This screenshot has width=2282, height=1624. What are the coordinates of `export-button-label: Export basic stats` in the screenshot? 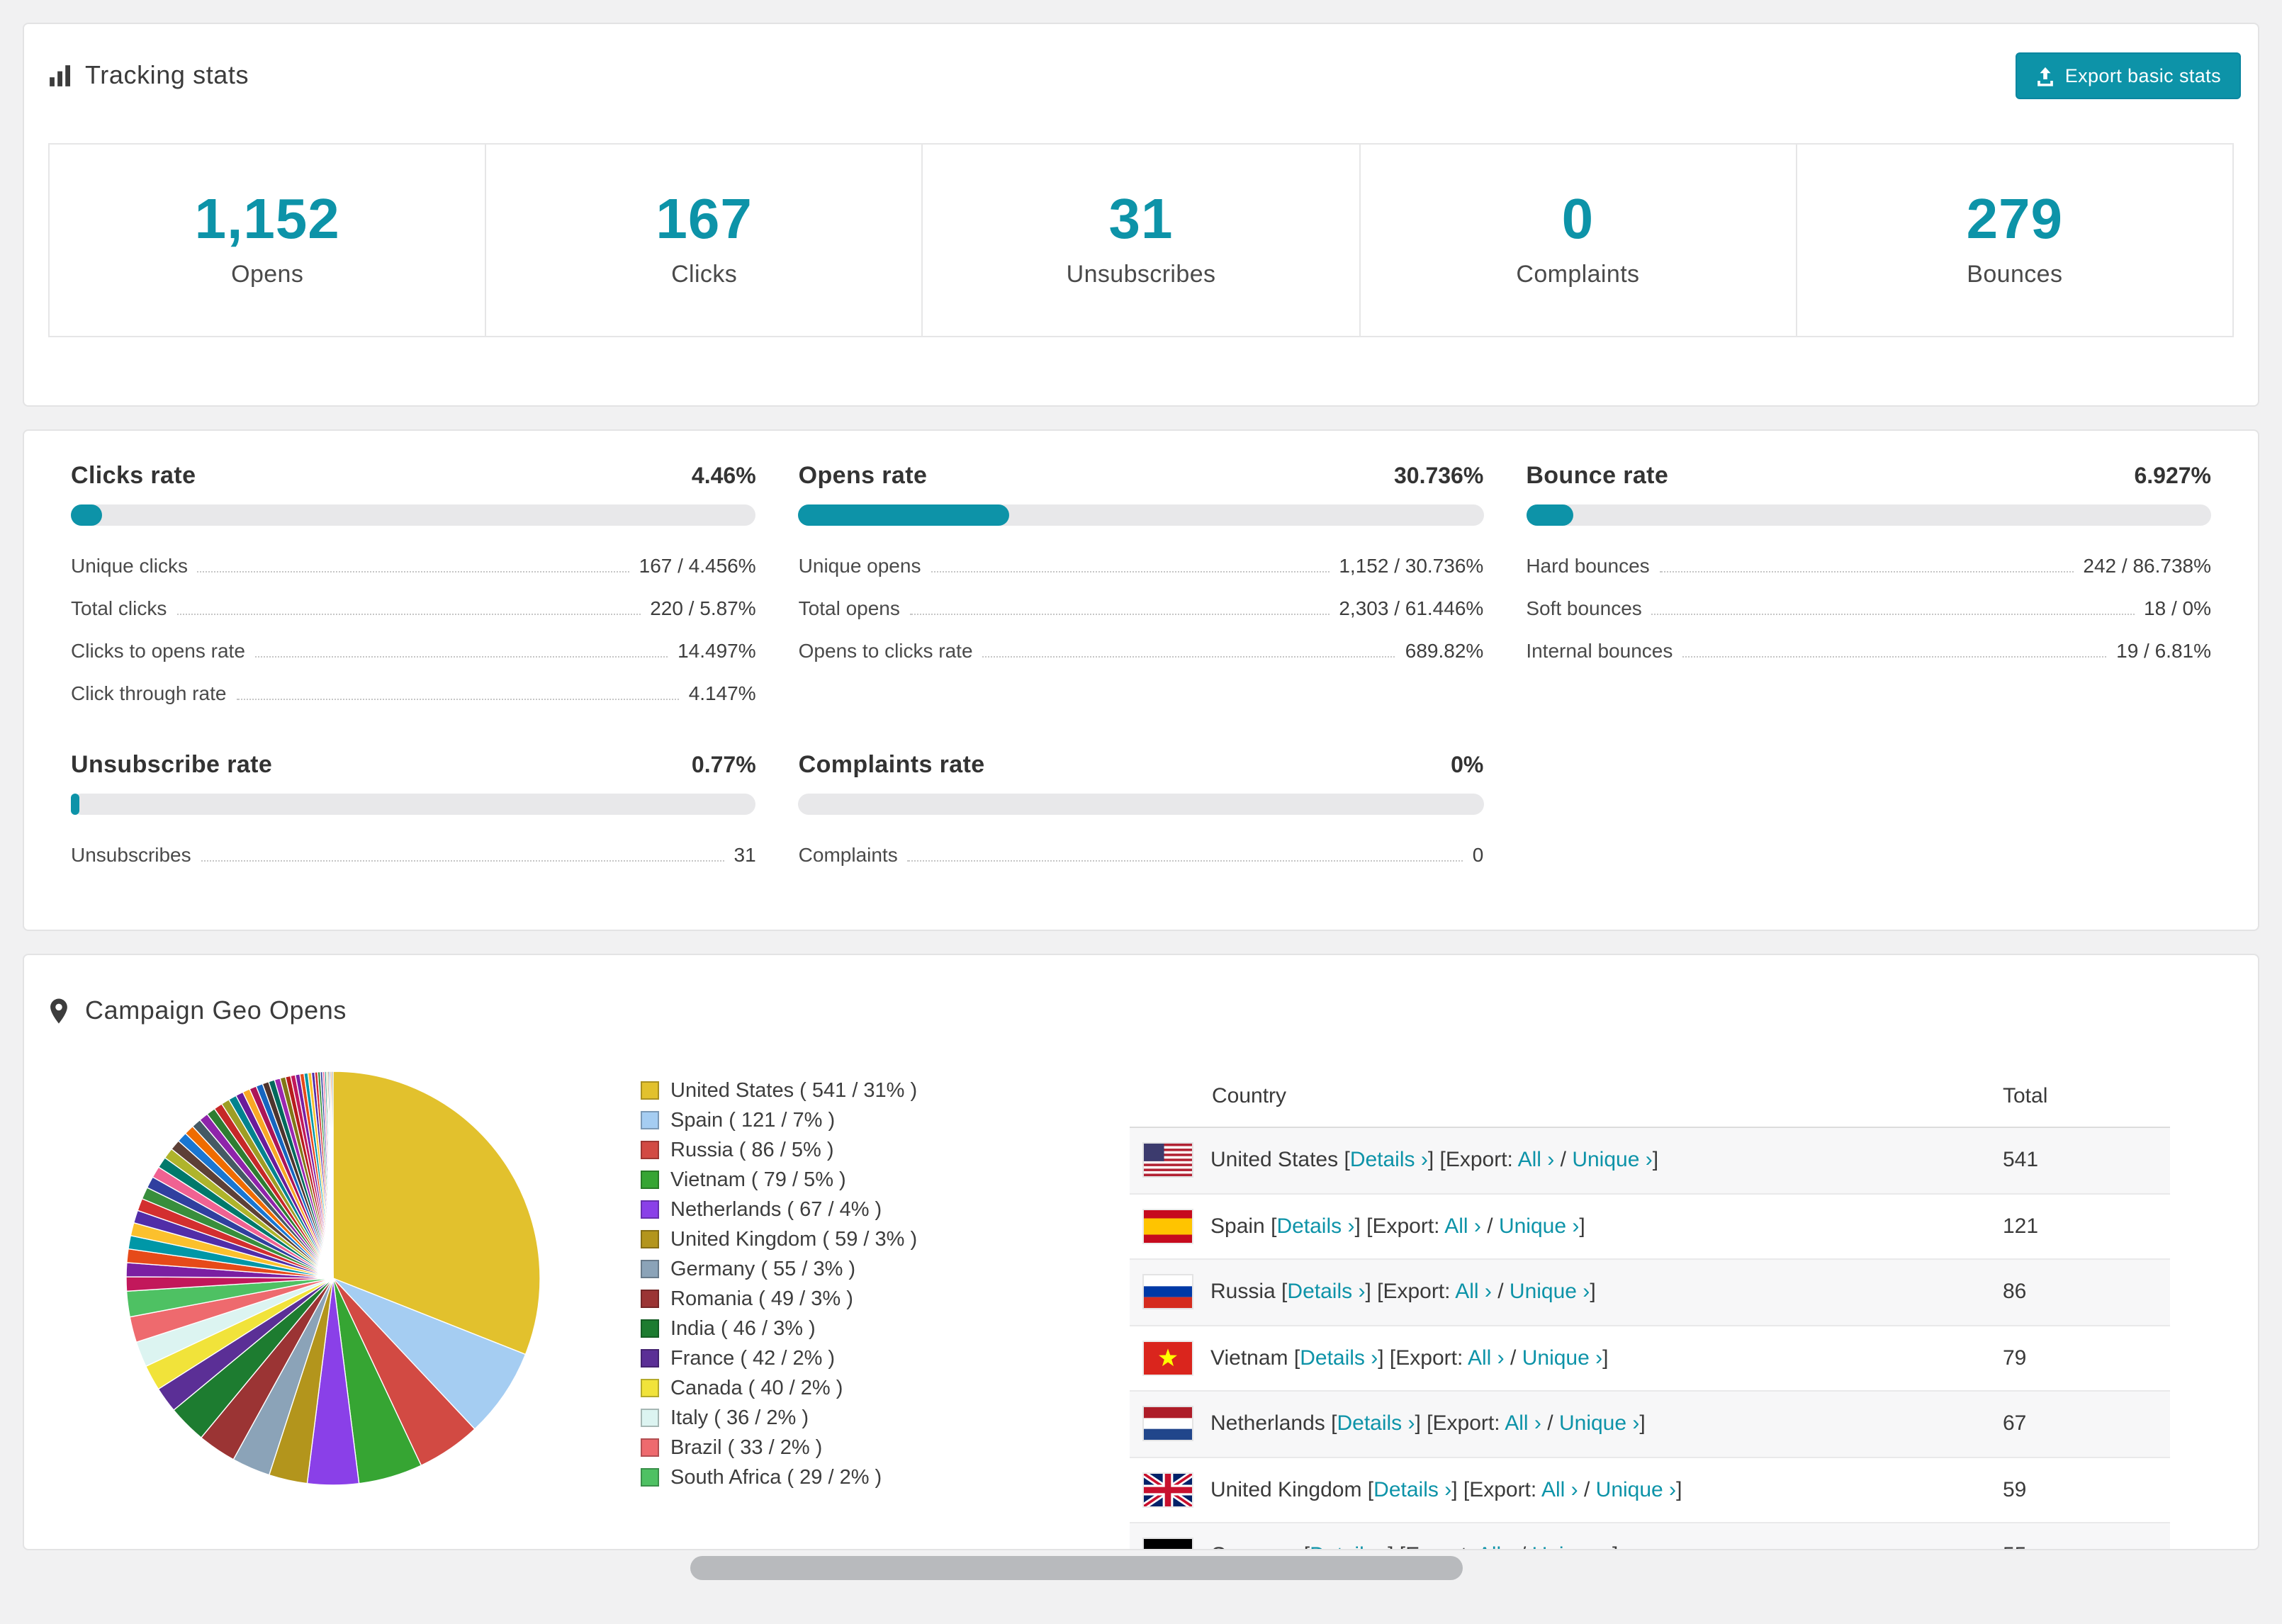 It's located at (2142, 75).